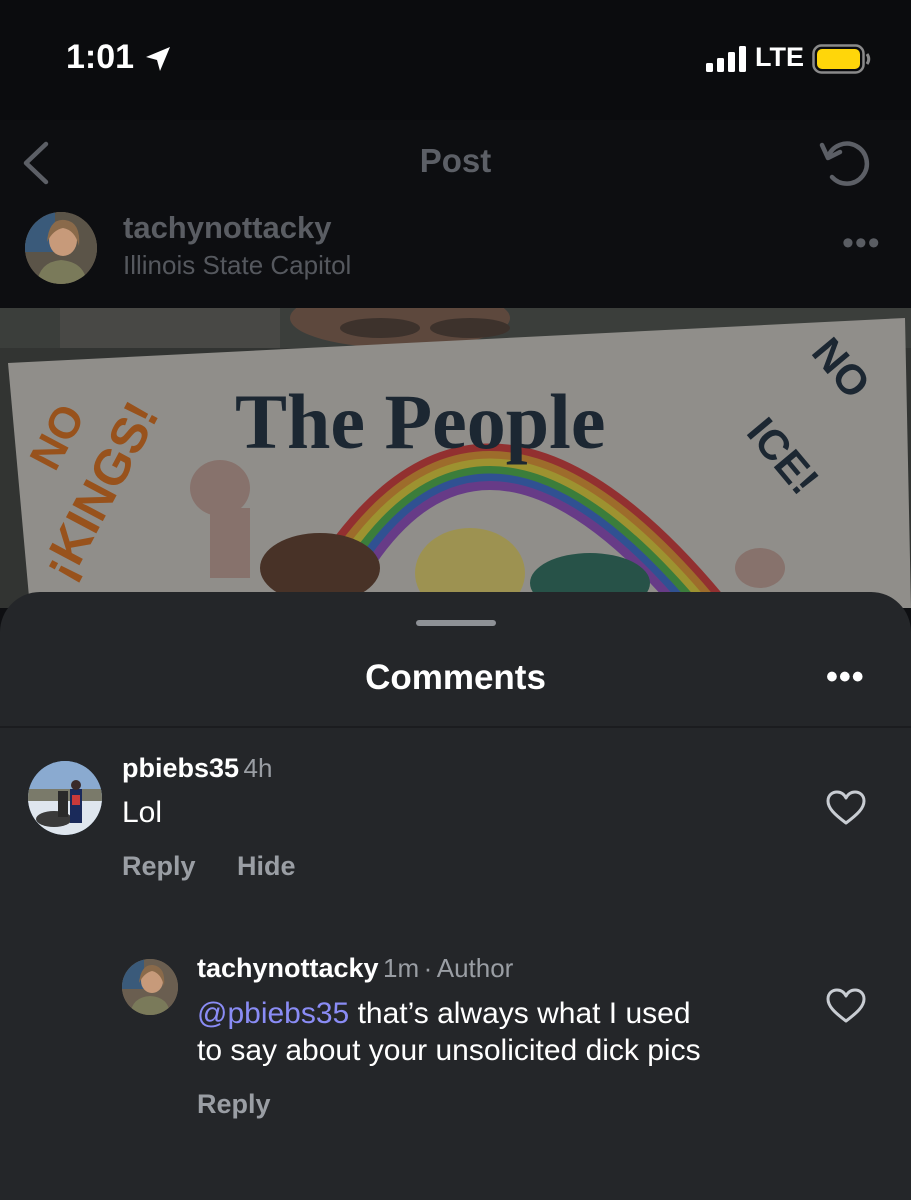 Image resolution: width=911 pixels, height=1200 pixels. I want to click on comment-text: Lol, so click(142, 812).